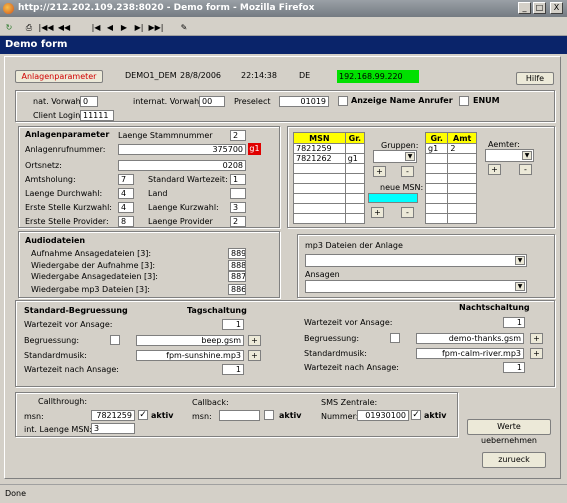 The image size is (567, 503). I want to click on callback-aktiv-checkbox, so click(269, 415).